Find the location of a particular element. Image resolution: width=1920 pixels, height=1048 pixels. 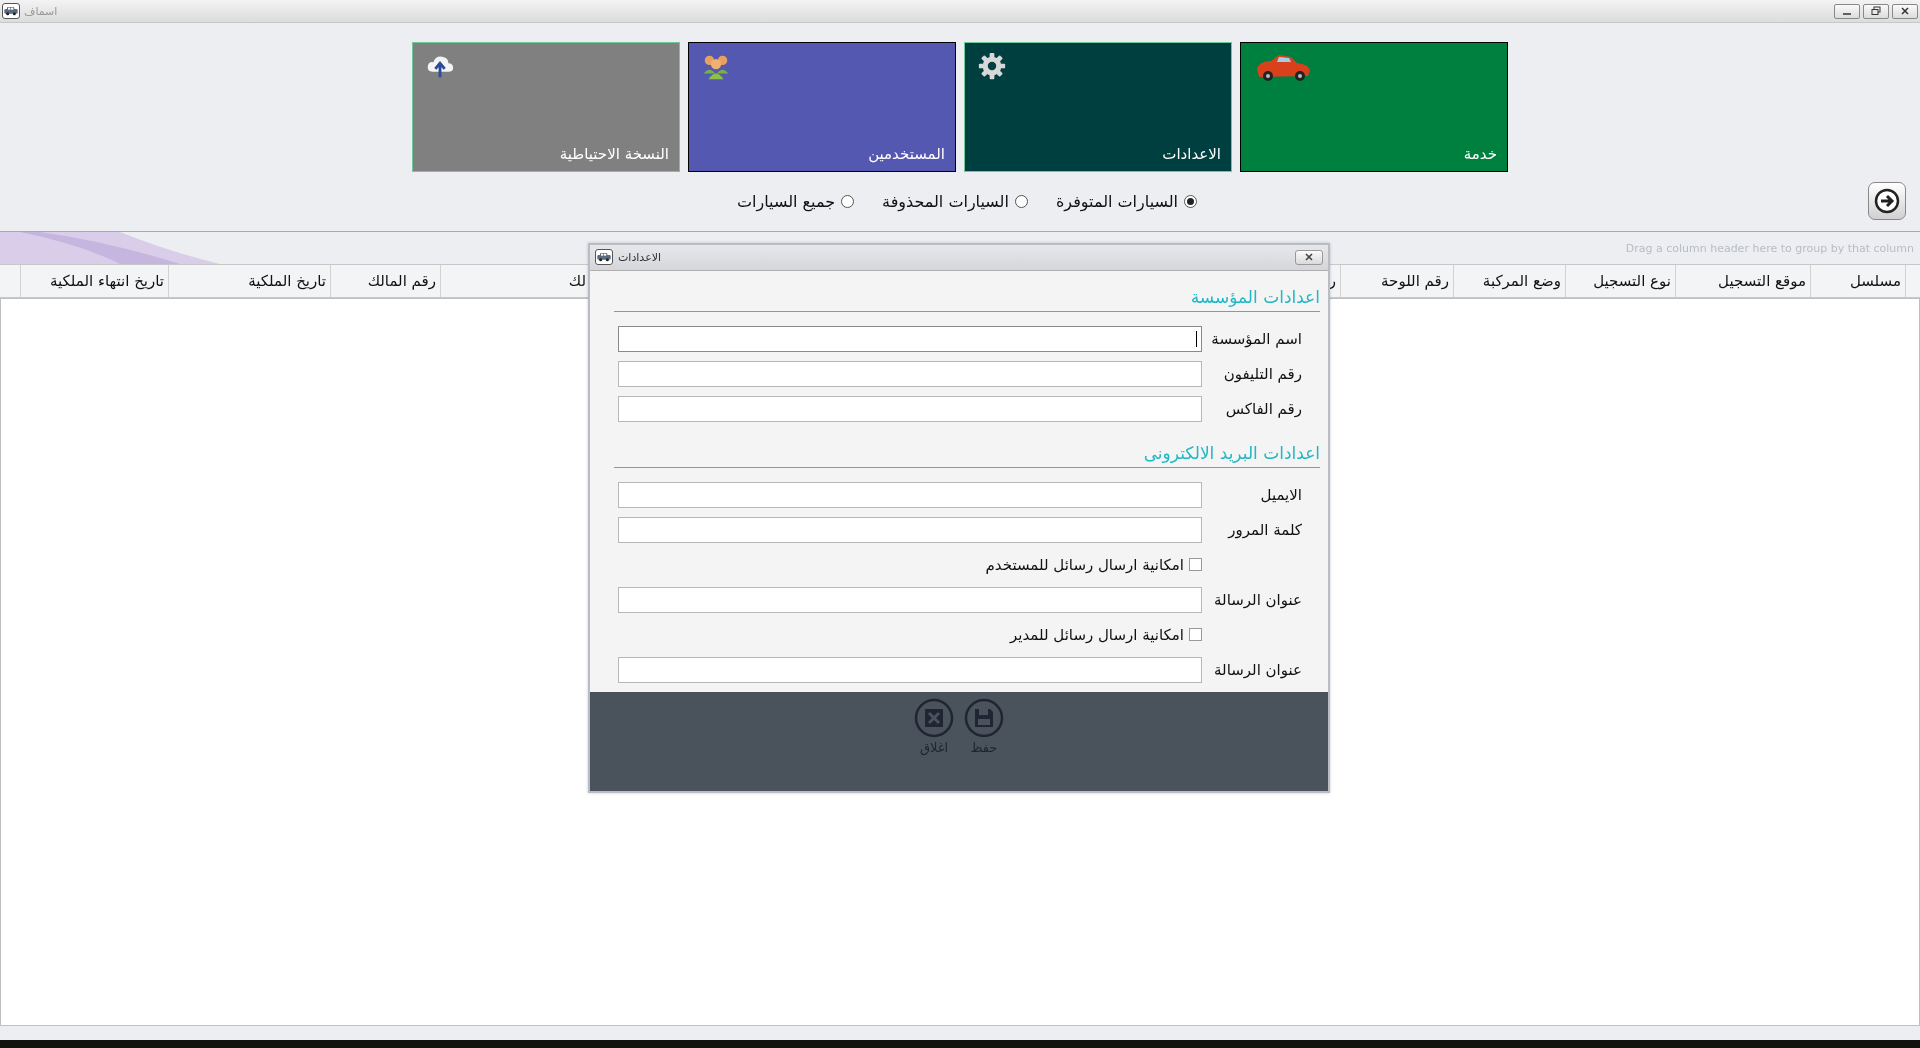

field-label: الايميل is located at coordinates (1281, 494).